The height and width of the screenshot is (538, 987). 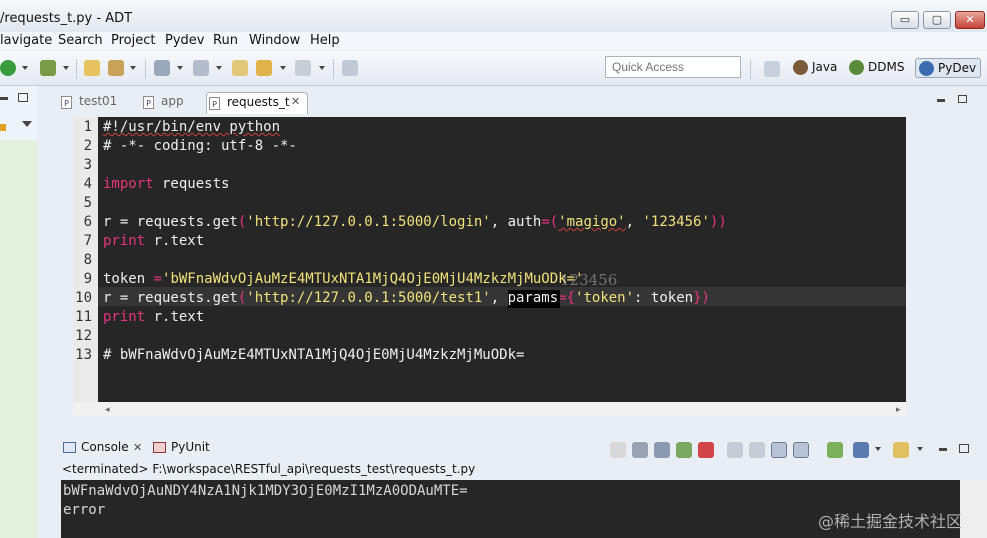 What do you see at coordinates (901, 450) in the screenshot?
I see `open-console-icon` at bounding box center [901, 450].